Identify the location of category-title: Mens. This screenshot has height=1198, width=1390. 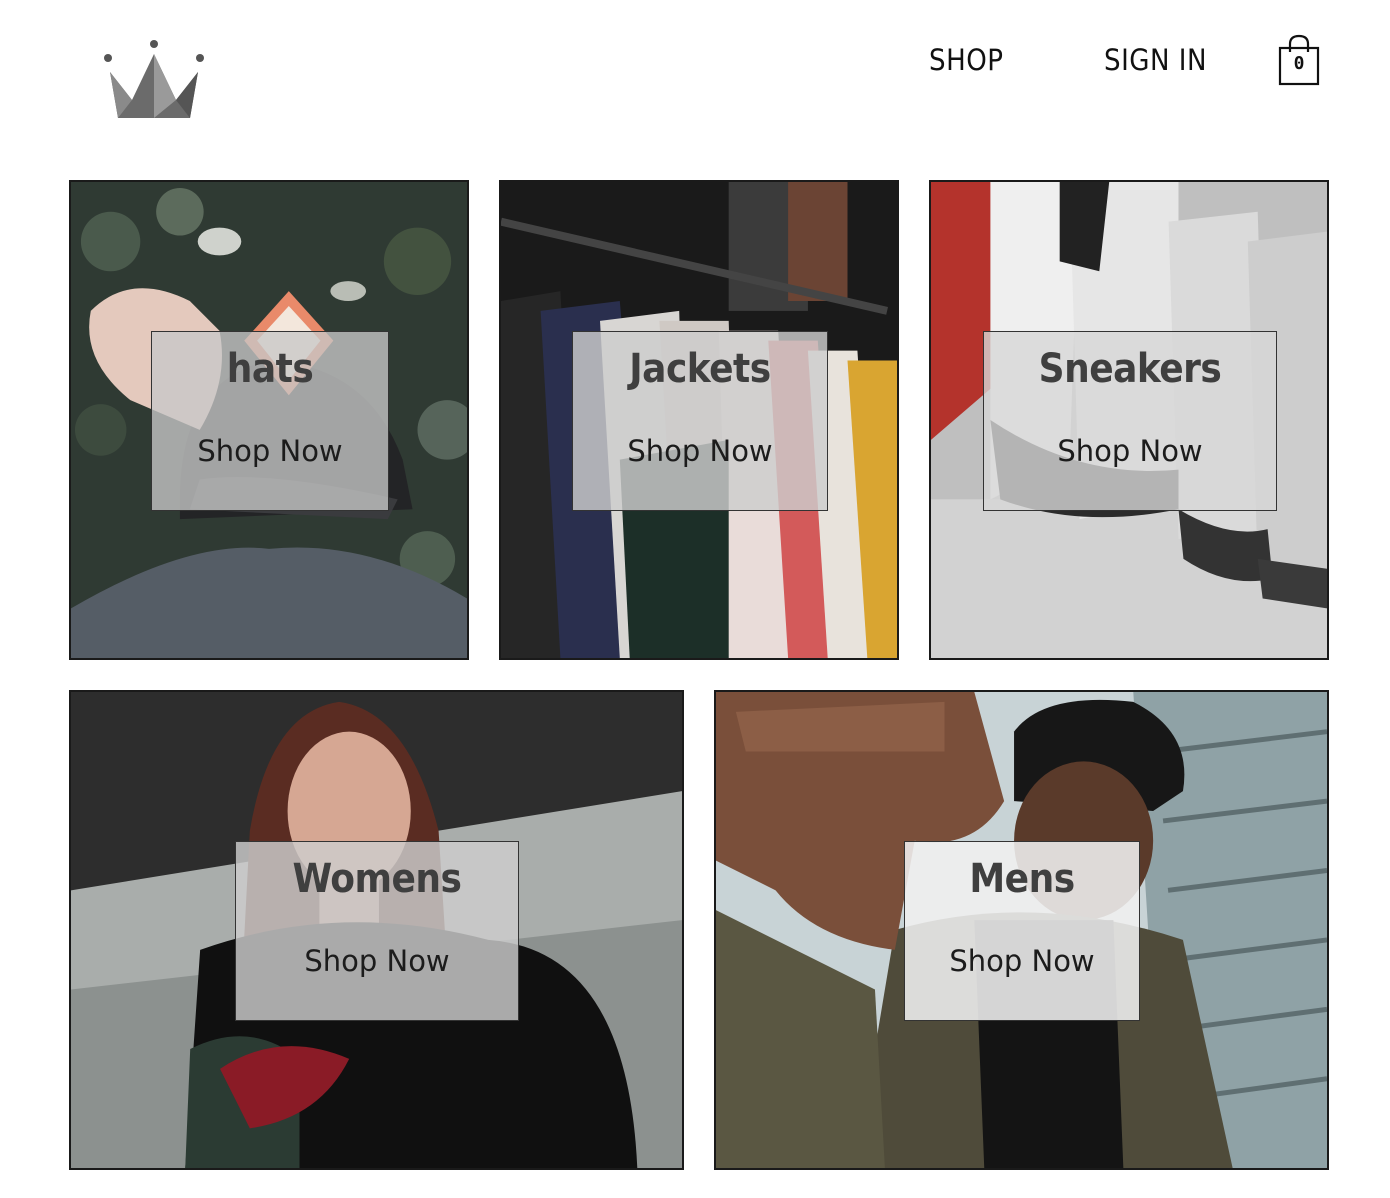
(1022, 879).